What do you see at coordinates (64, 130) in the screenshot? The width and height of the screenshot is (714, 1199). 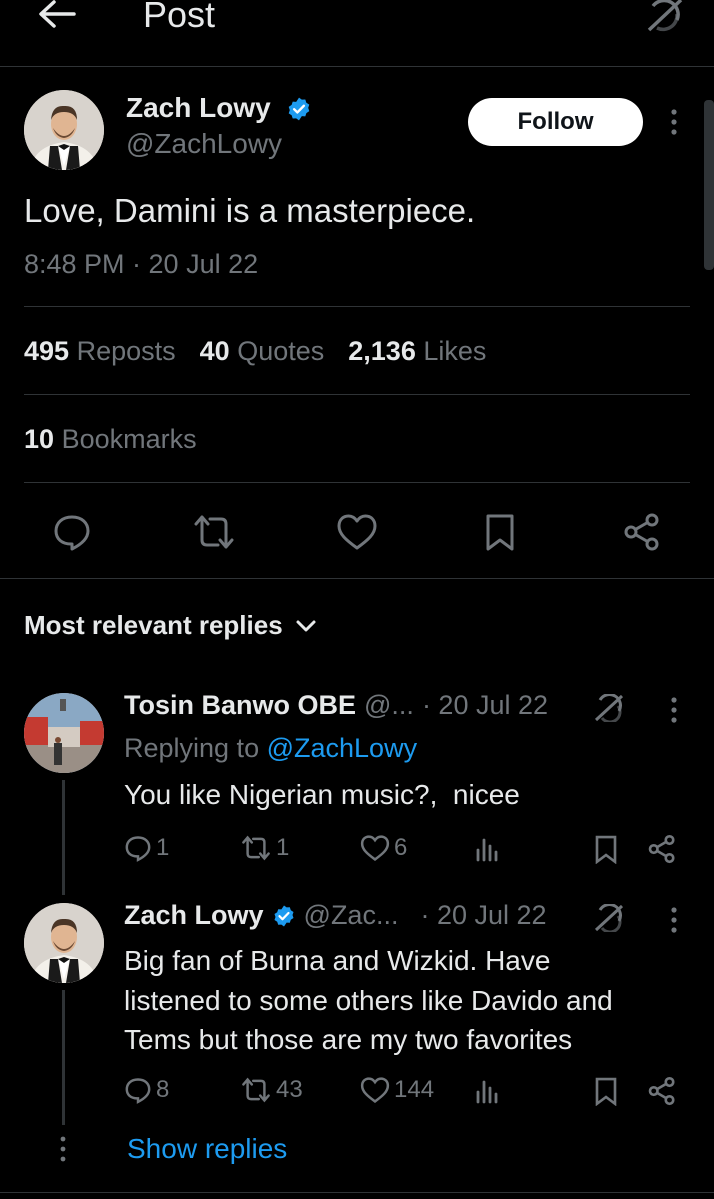 I see `author-avatar` at bounding box center [64, 130].